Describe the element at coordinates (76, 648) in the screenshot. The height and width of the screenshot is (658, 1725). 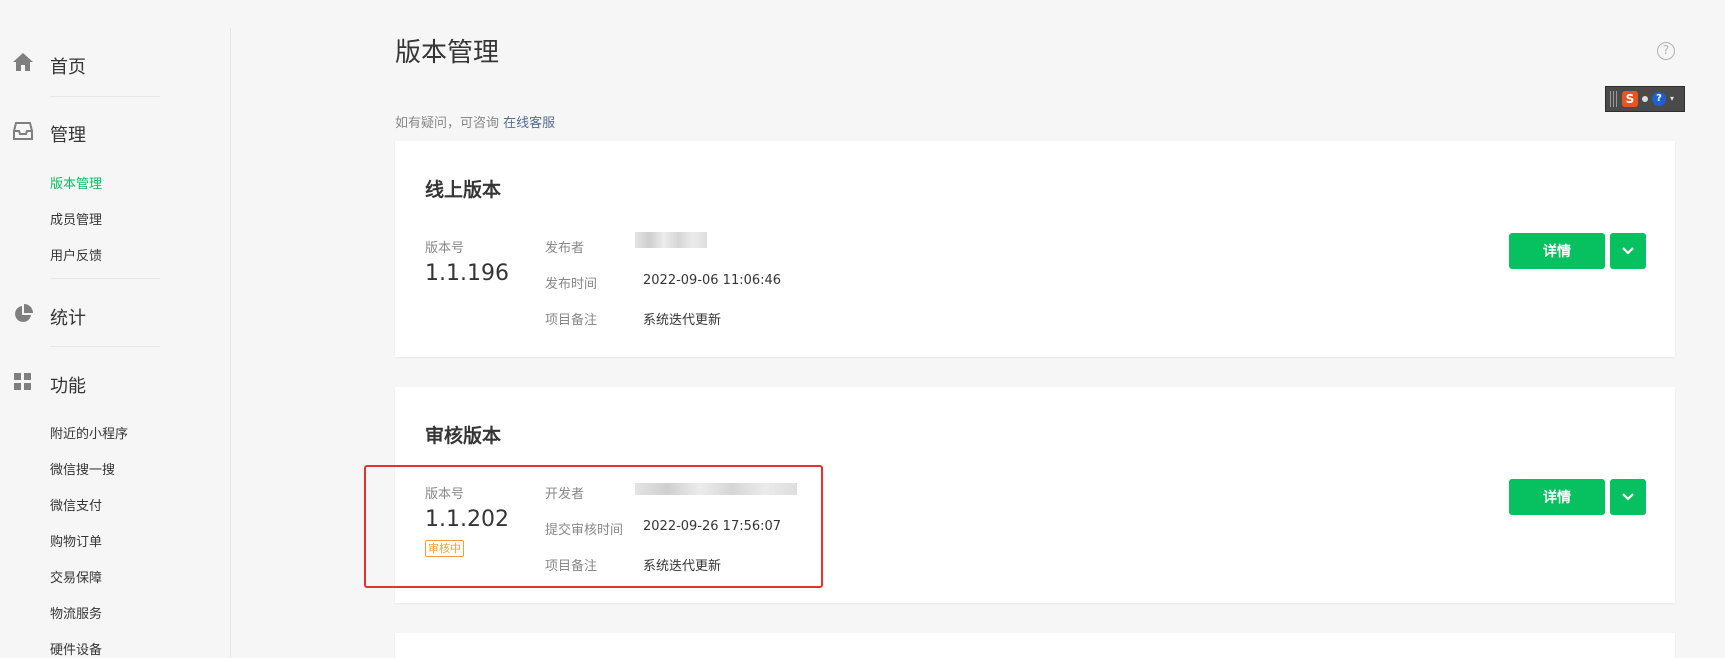
I see `sidebar-item-hardware: 硬件设备` at that location.